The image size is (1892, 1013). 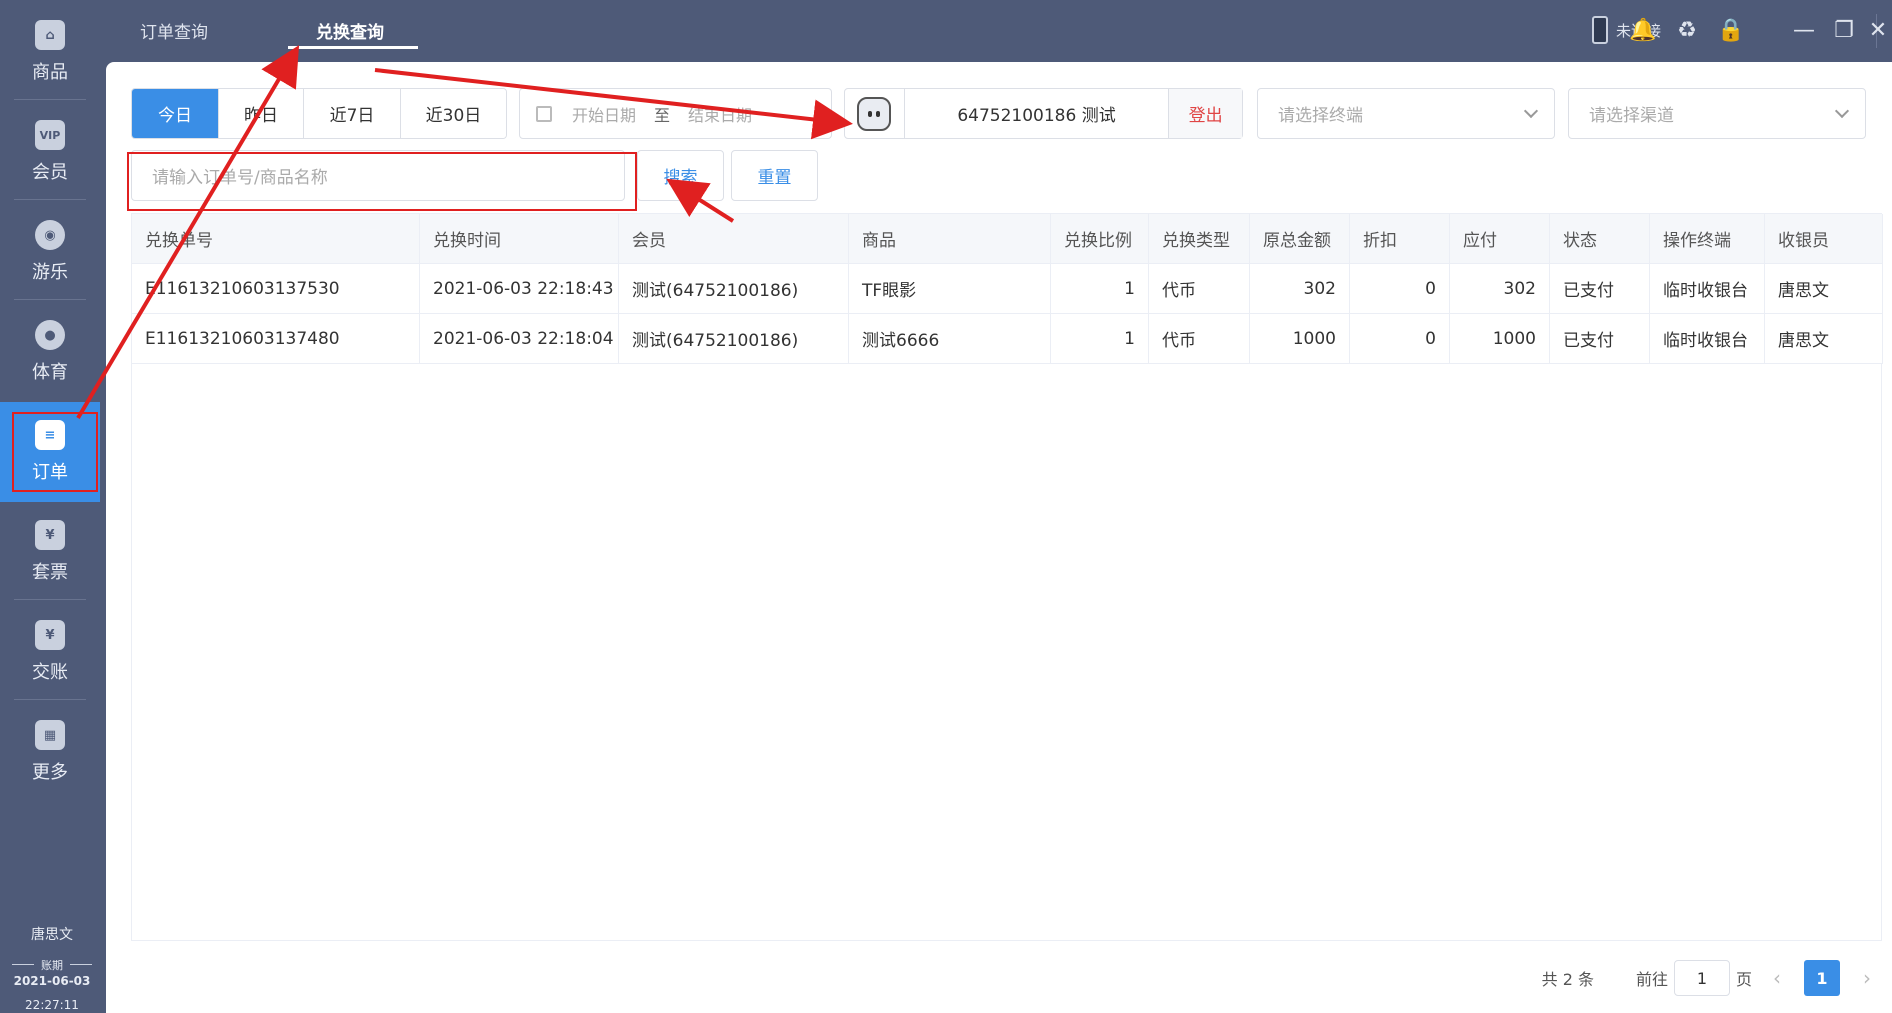 I want to click on sidebar-item-package-ticket: ¥ 套票, so click(x=50, y=552).